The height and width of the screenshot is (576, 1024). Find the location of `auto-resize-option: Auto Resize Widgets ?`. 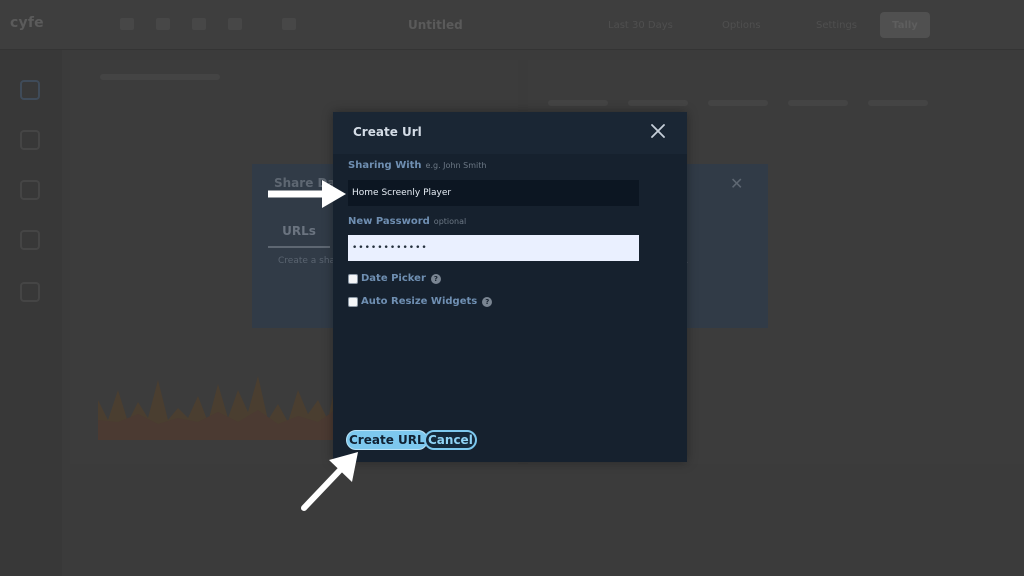

auto-resize-option: Auto Resize Widgets ? is located at coordinates (420, 301).